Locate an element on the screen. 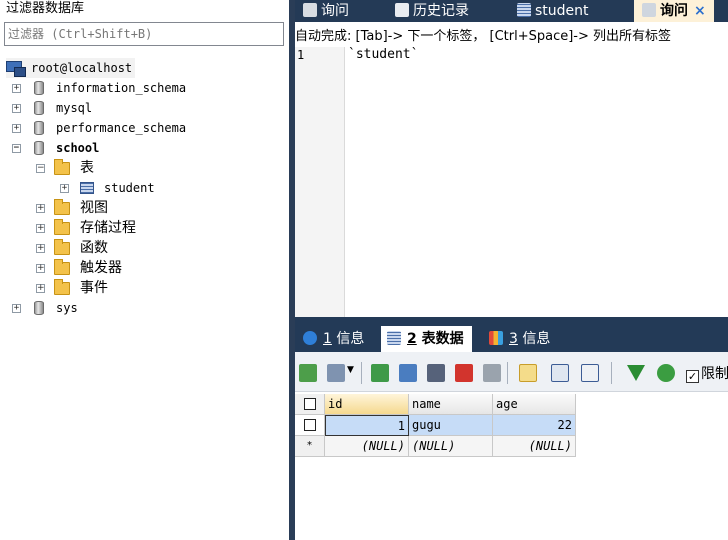 The height and width of the screenshot is (540, 728). tab-result-info-1: 1 信息 is located at coordinates (333, 339).